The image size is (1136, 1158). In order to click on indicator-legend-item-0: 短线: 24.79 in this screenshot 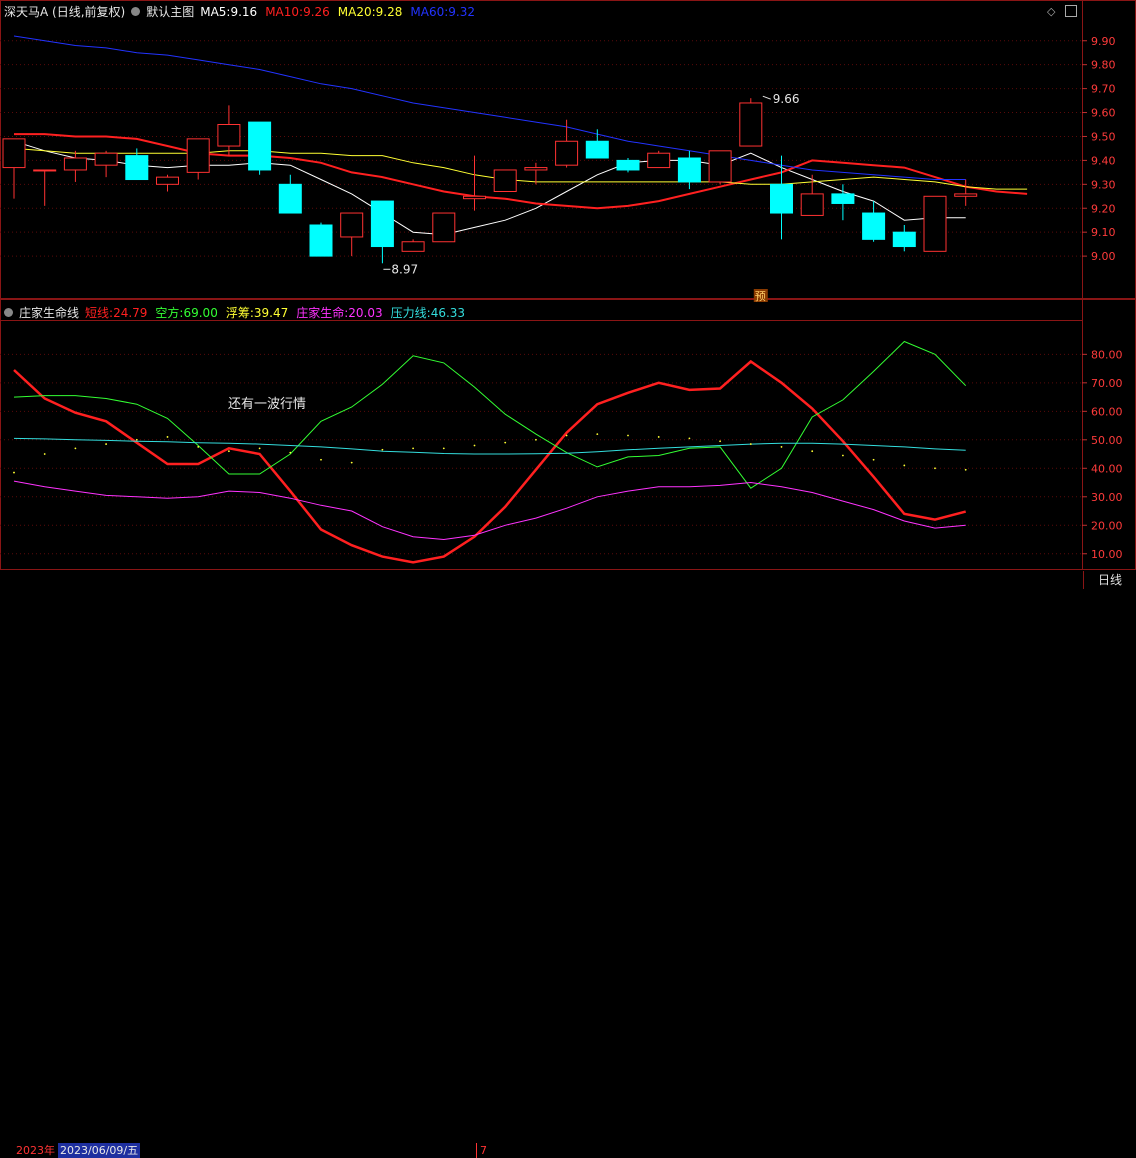, I will do `click(116, 312)`.